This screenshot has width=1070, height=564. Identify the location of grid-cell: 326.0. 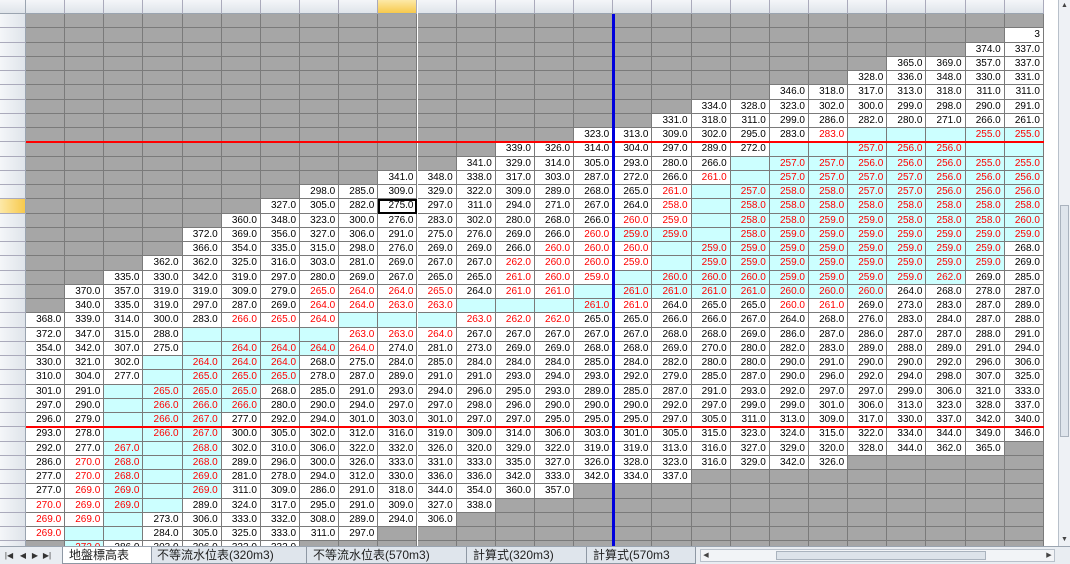
(437, 448).